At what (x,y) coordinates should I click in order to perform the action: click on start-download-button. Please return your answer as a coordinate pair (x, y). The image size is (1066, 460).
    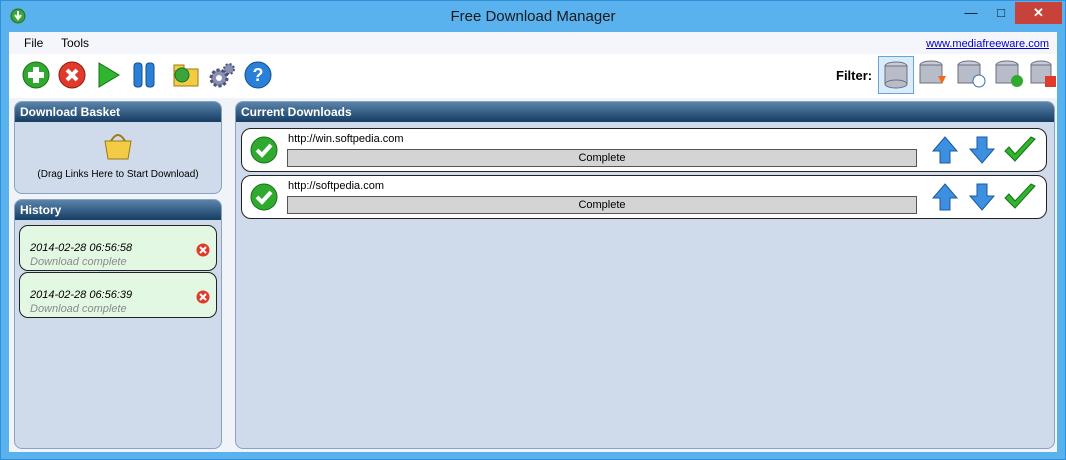
    Looking at the image, I should click on (108, 75).